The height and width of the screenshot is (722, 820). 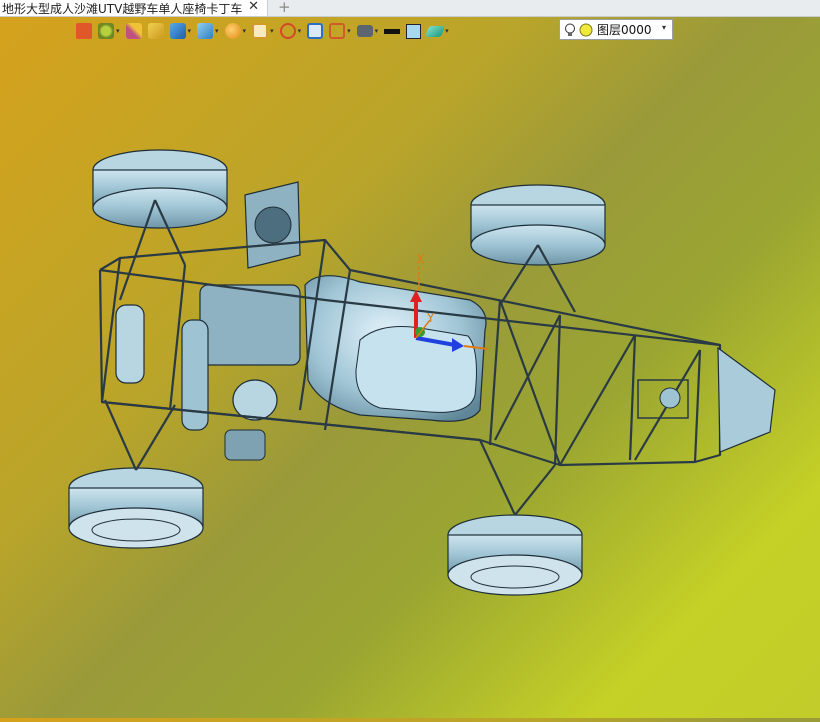 I want to click on frame-icon, so click(x=315, y=31).